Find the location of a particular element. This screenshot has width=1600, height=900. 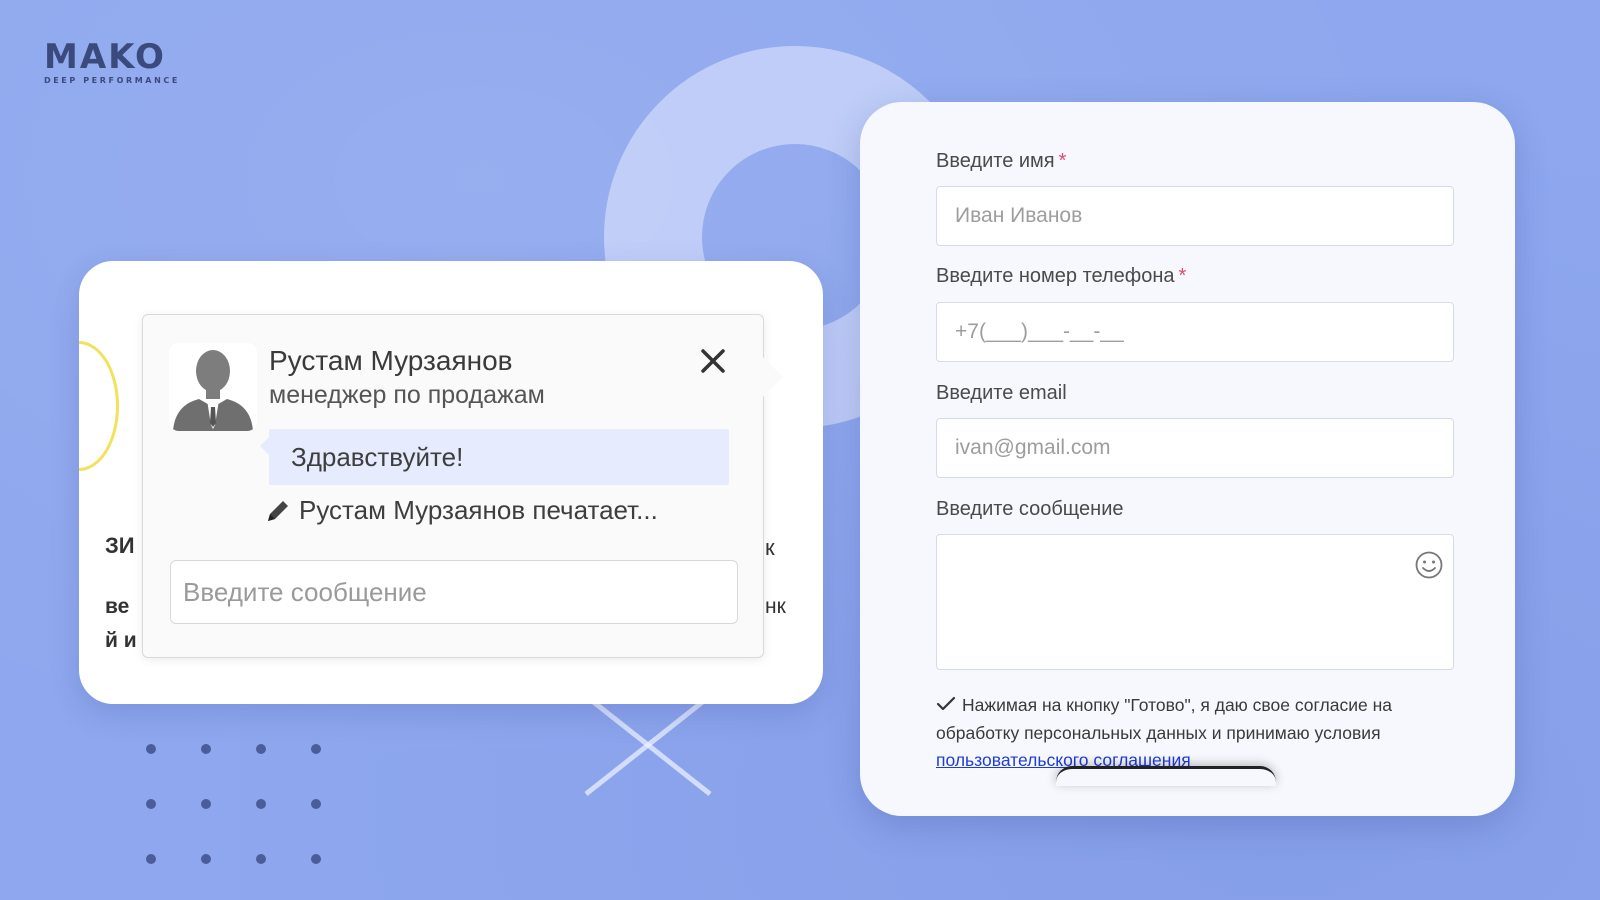

close-icon is located at coordinates (713, 361).